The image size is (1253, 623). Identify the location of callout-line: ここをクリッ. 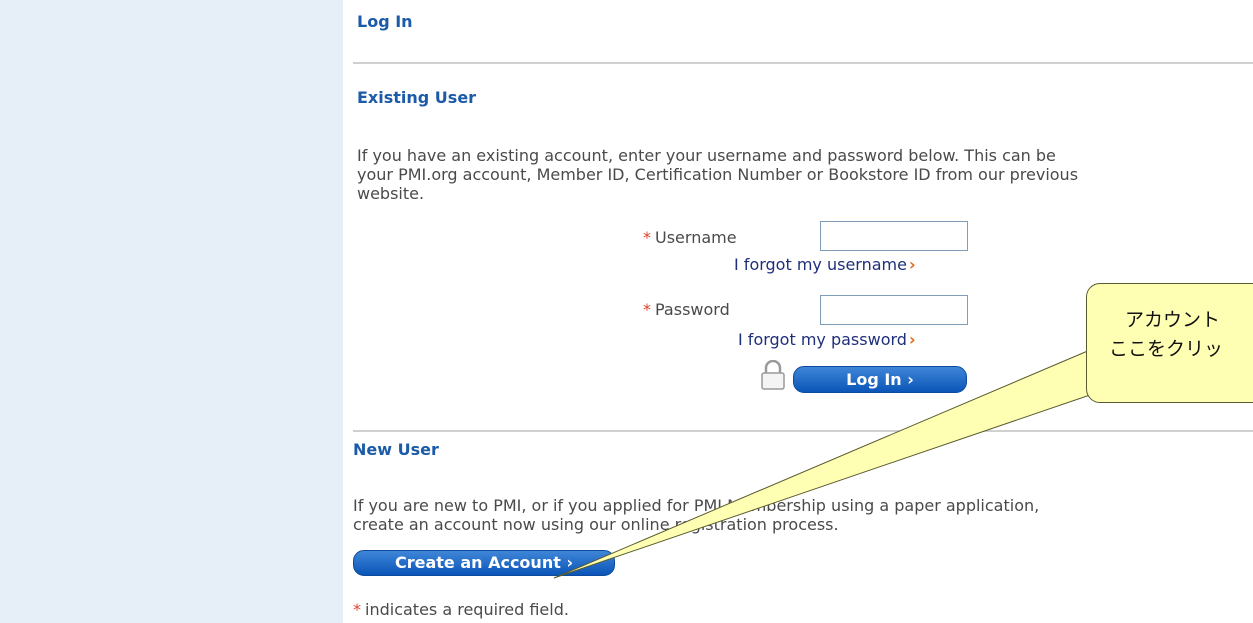
(1166, 349).